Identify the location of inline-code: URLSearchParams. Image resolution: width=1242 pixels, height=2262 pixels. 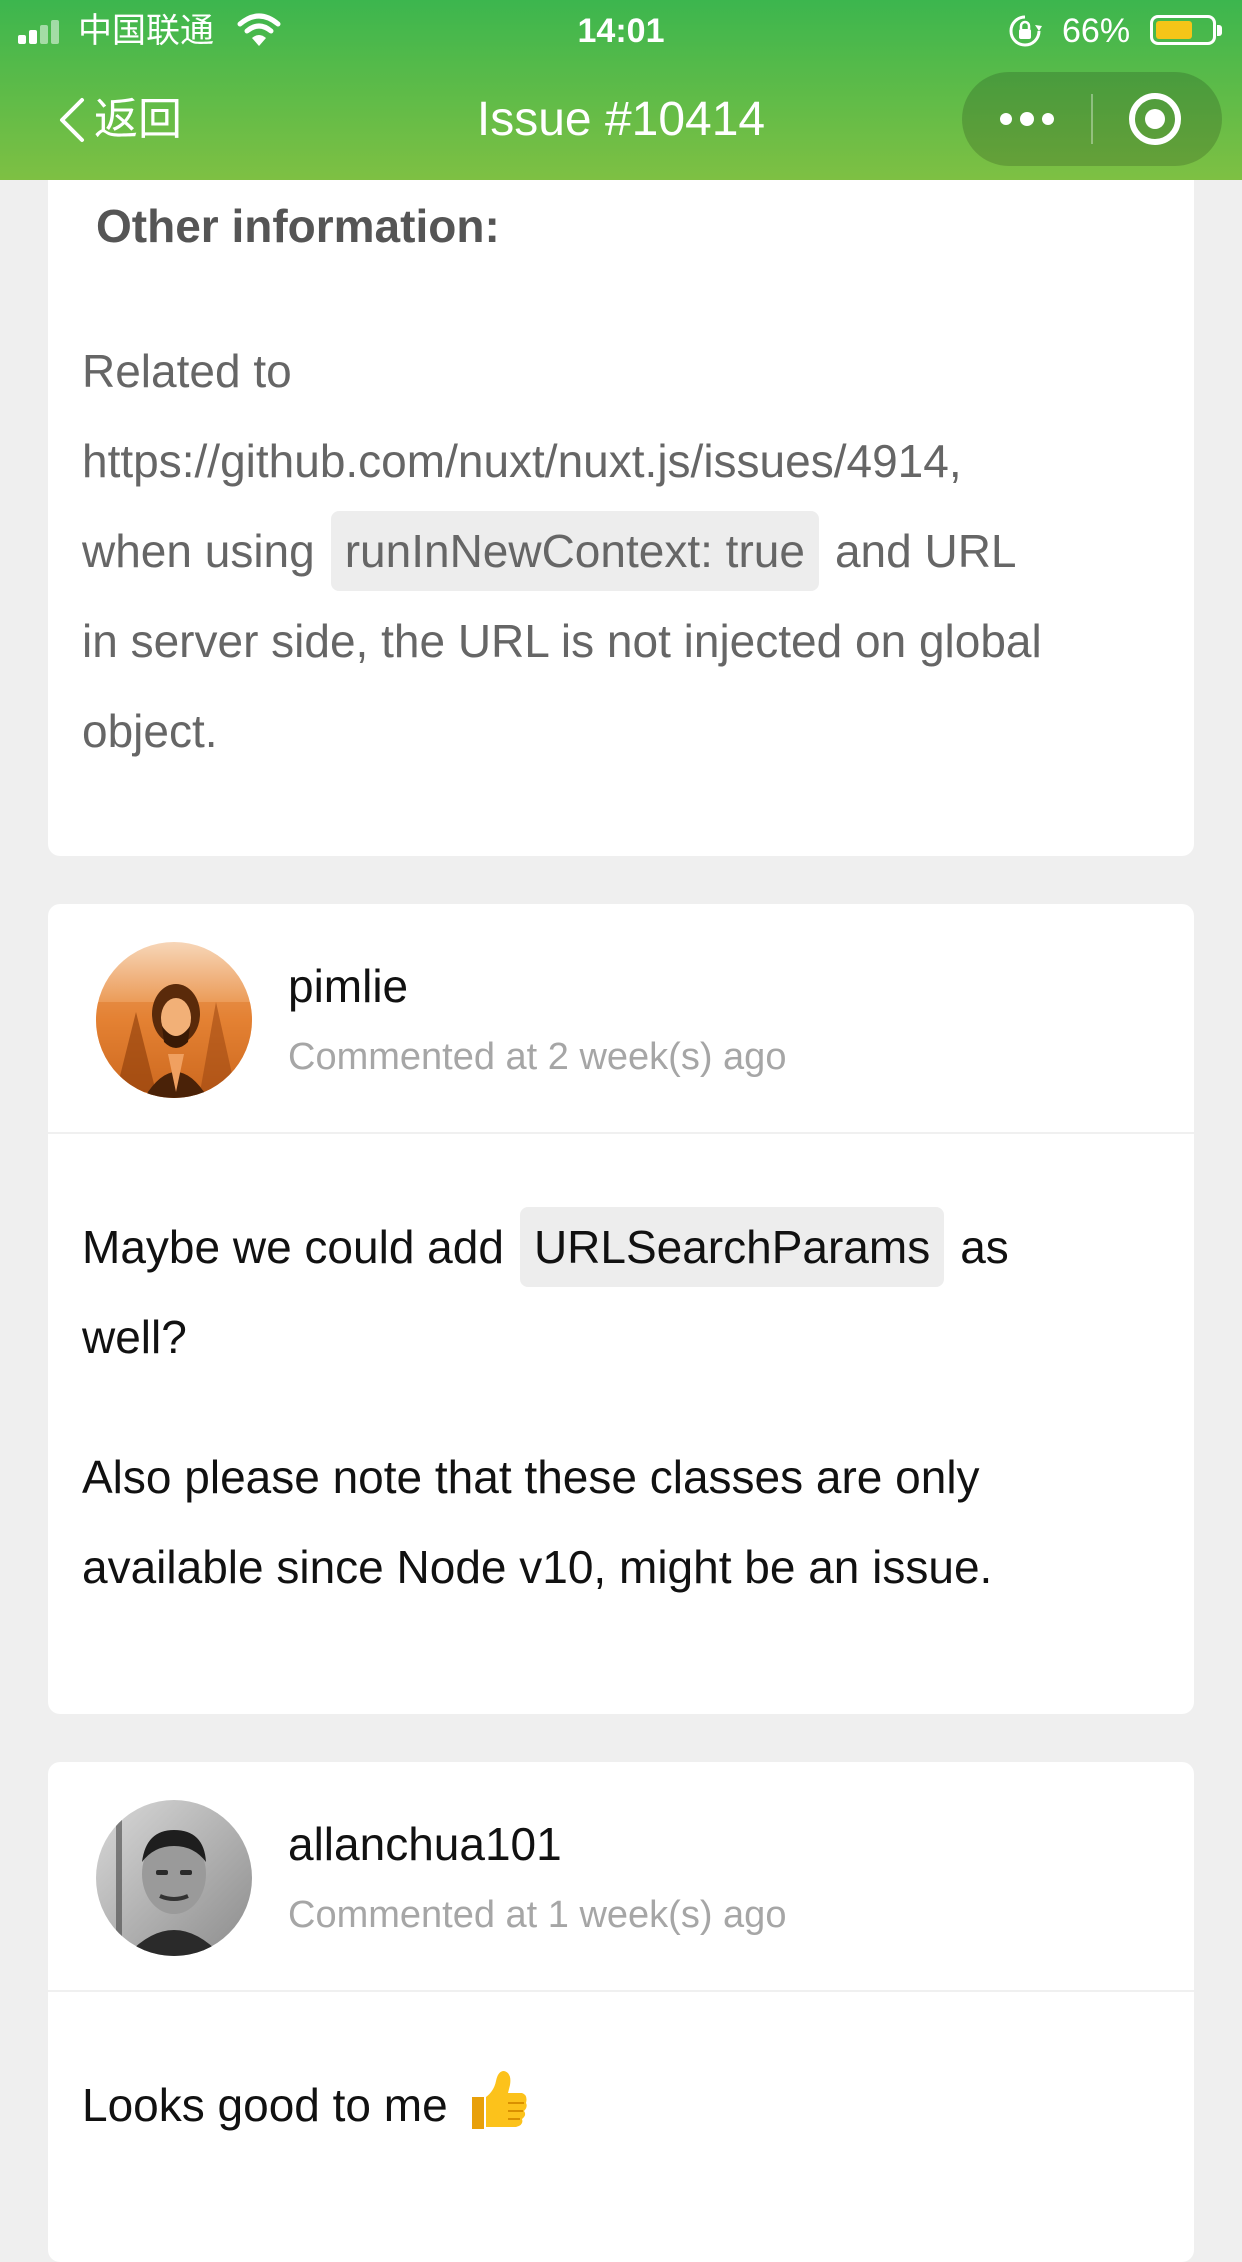
(732, 1247).